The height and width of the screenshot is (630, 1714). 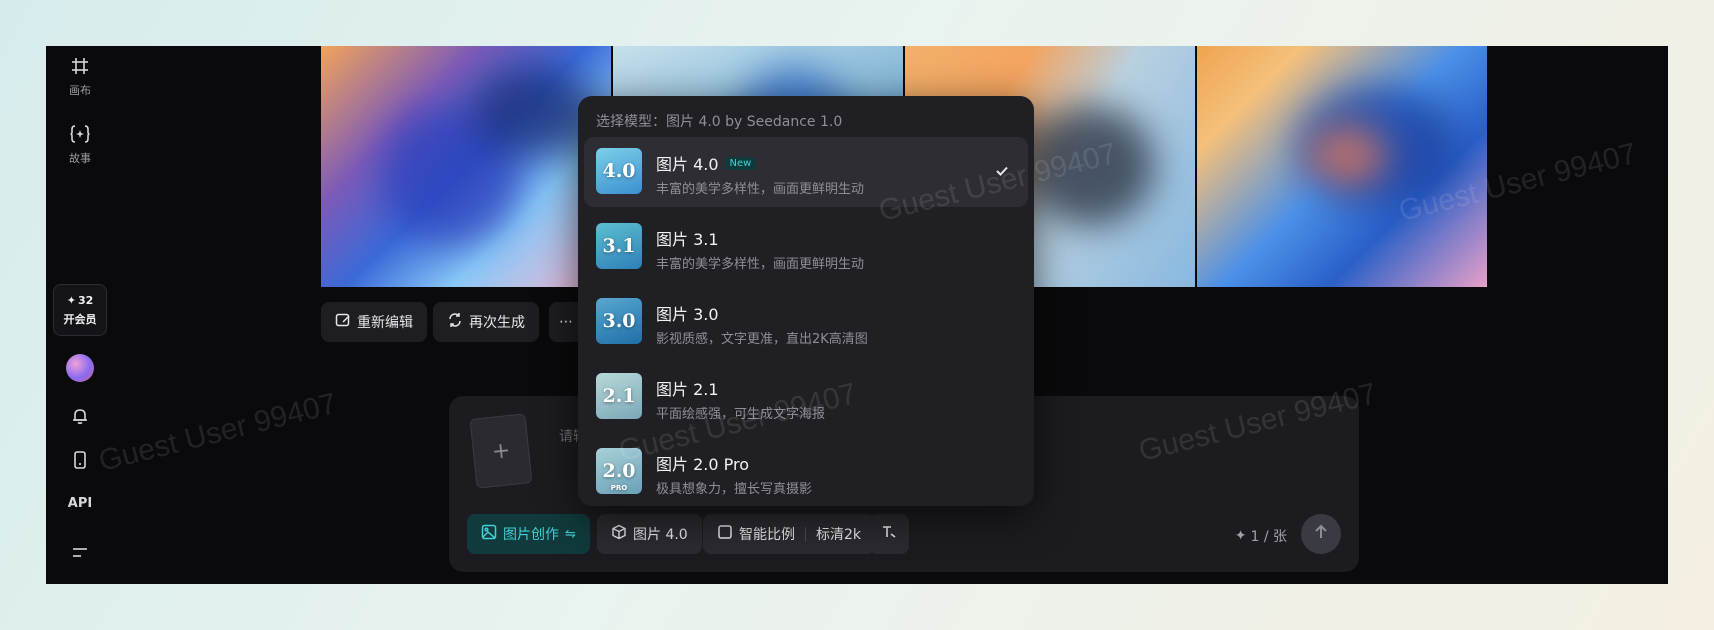 What do you see at coordinates (806, 397) in the screenshot?
I see `model-option: 2.1 图片 2.1 平面绘感强，可生成文字海报` at bounding box center [806, 397].